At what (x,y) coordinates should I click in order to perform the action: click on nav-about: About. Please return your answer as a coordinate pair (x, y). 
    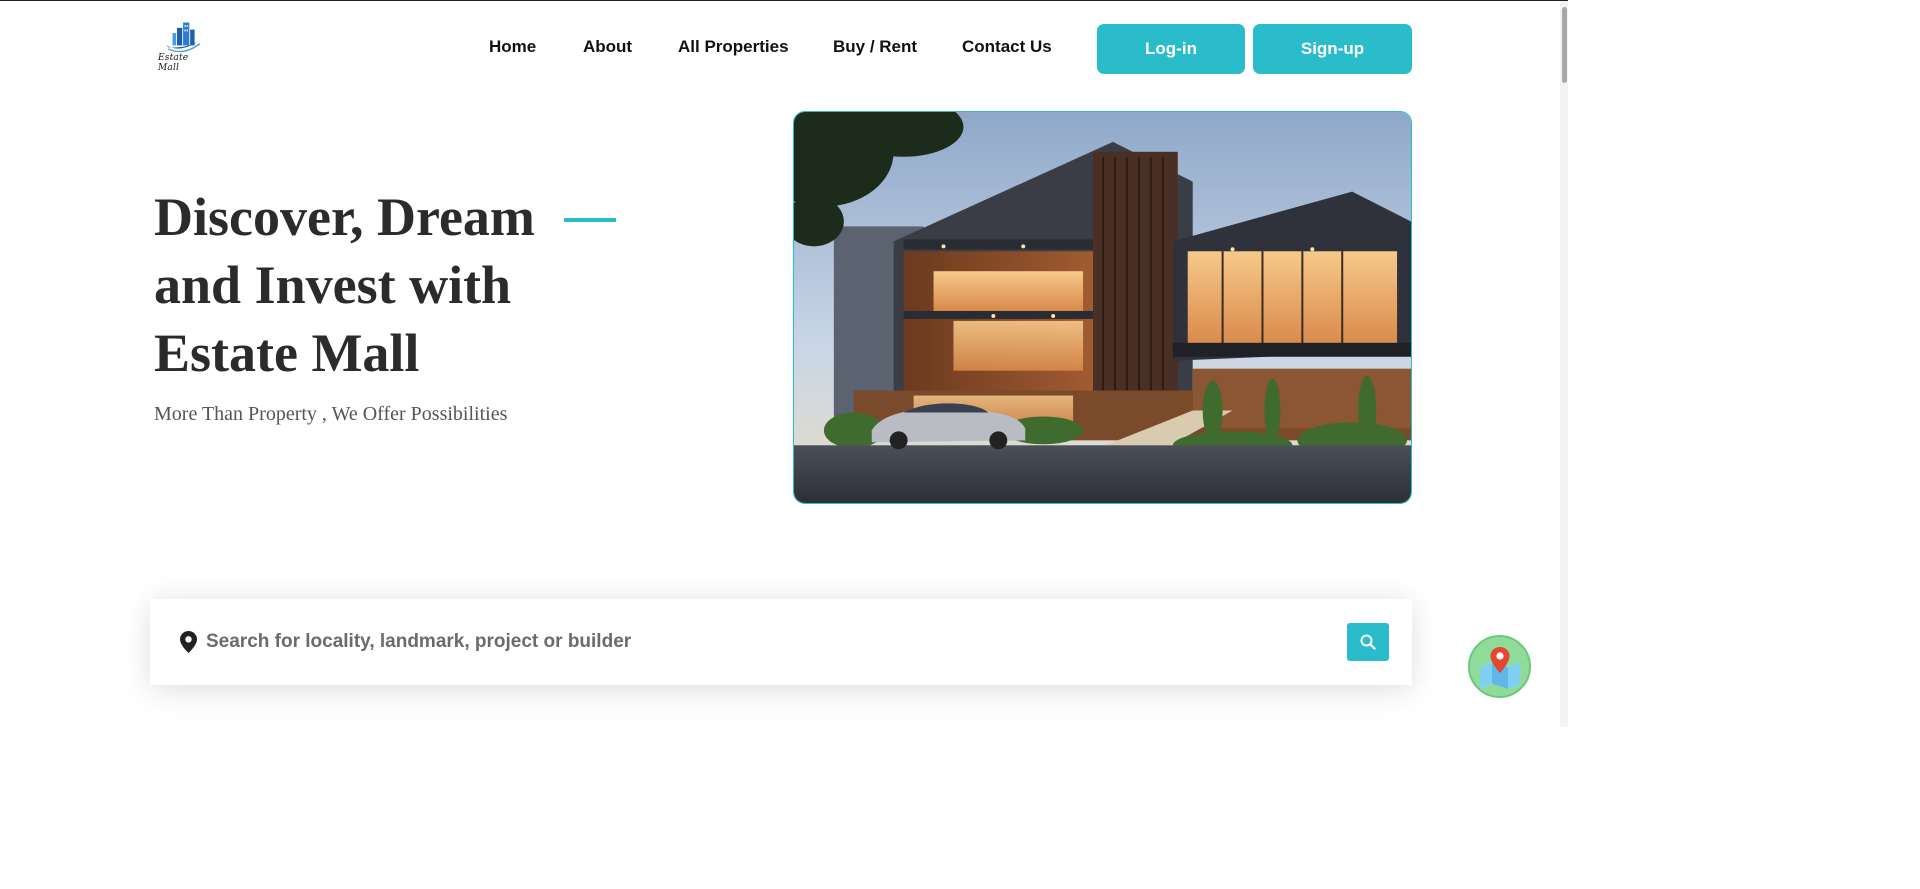
    Looking at the image, I should click on (607, 47).